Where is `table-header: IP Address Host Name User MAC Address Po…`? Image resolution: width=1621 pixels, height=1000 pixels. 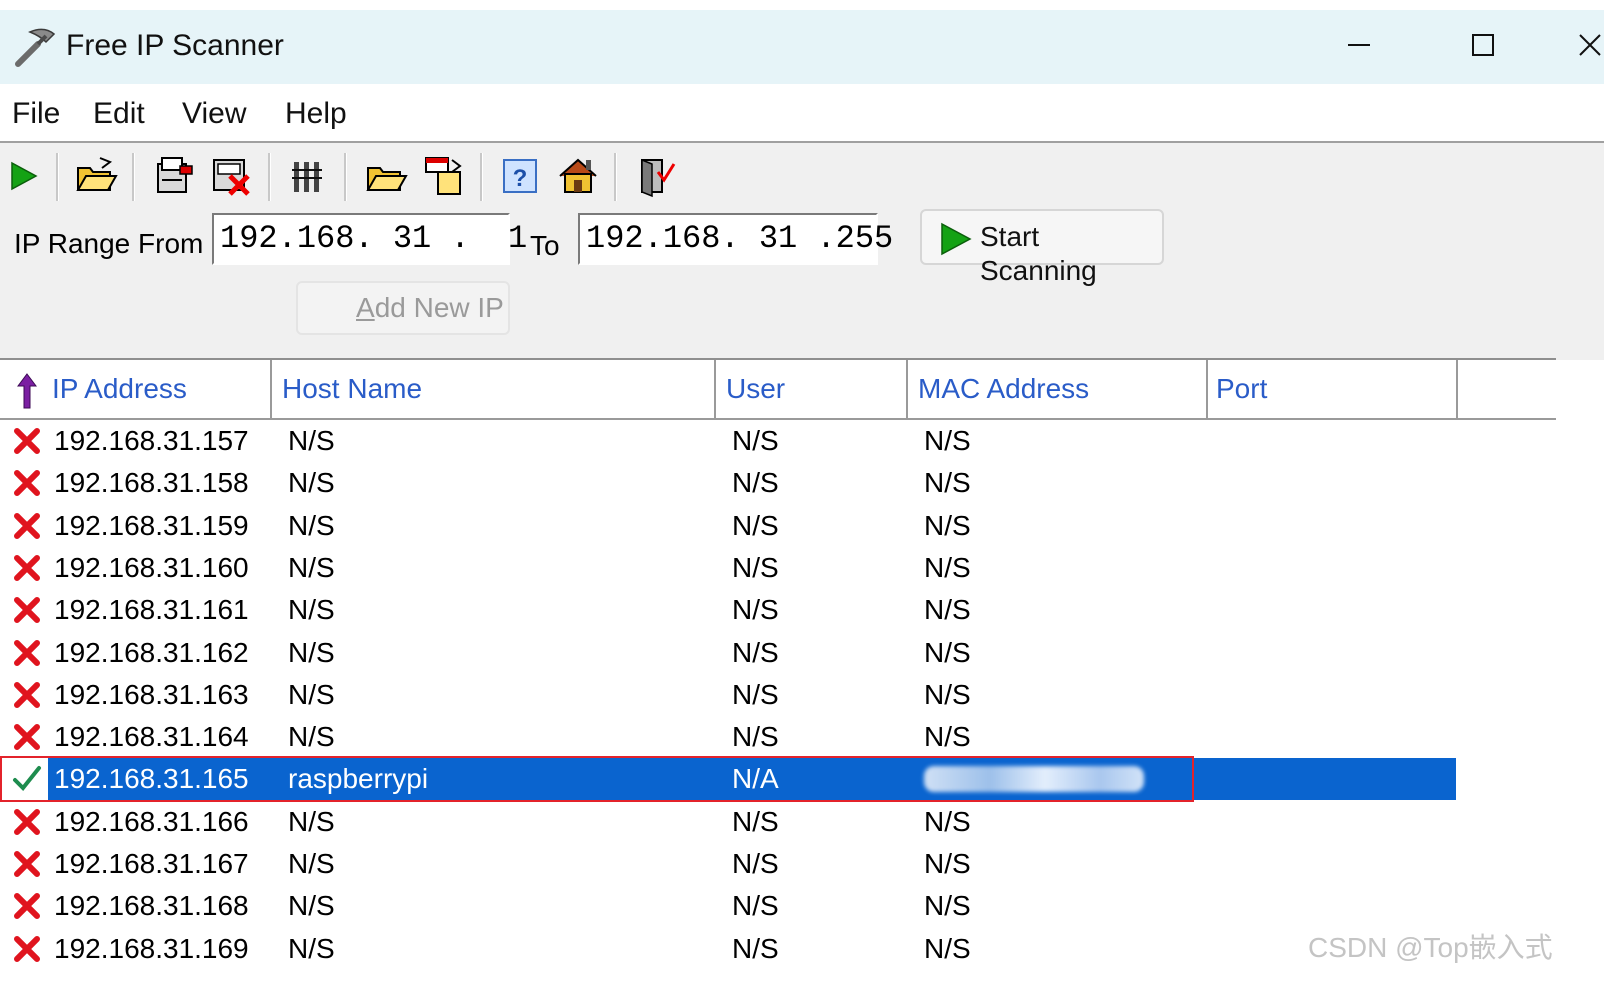
table-header: IP Address Host Name User MAC Address Po… is located at coordinates (778, 390).